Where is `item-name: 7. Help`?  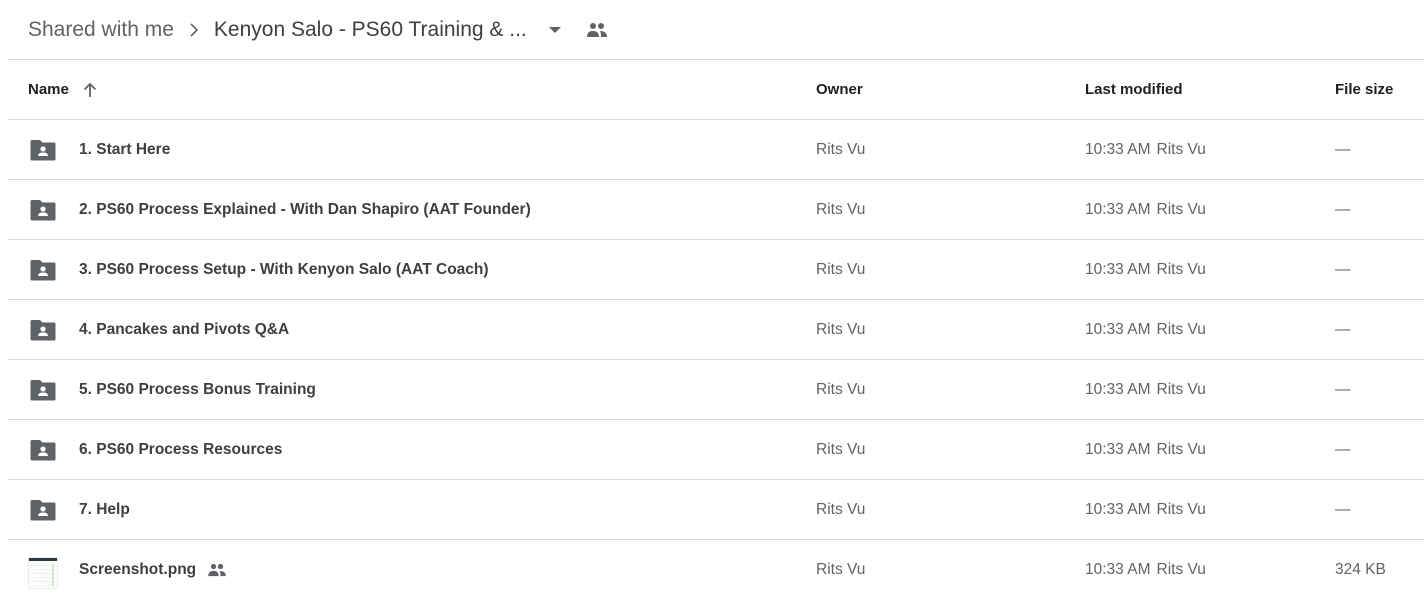
item-name: 7. Help is located at coordinates (104, 509).